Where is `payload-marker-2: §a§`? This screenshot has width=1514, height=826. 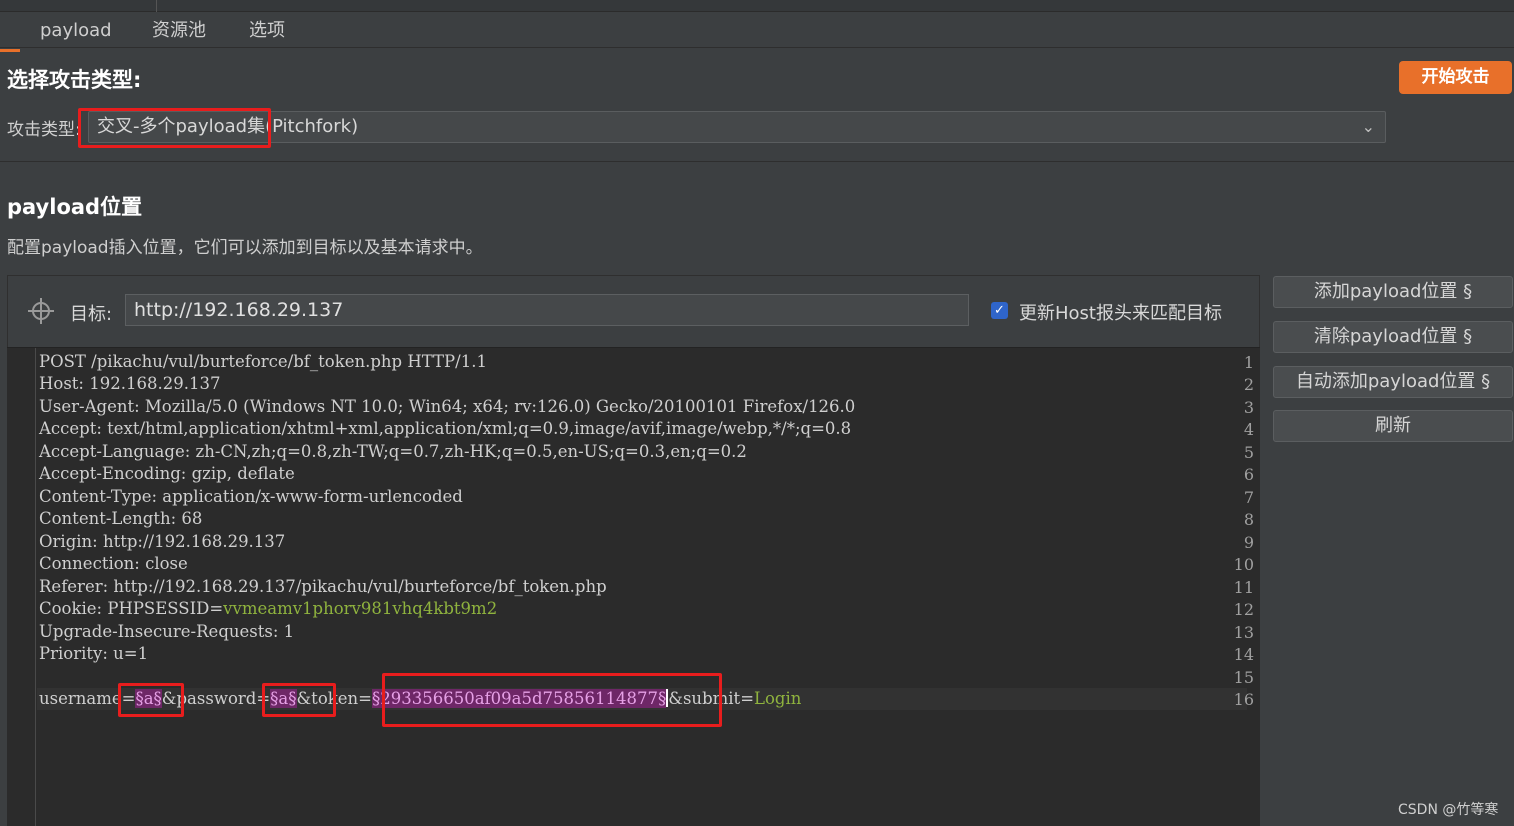 payload-marker-2: §a§ is located at coordinates (283, 698).